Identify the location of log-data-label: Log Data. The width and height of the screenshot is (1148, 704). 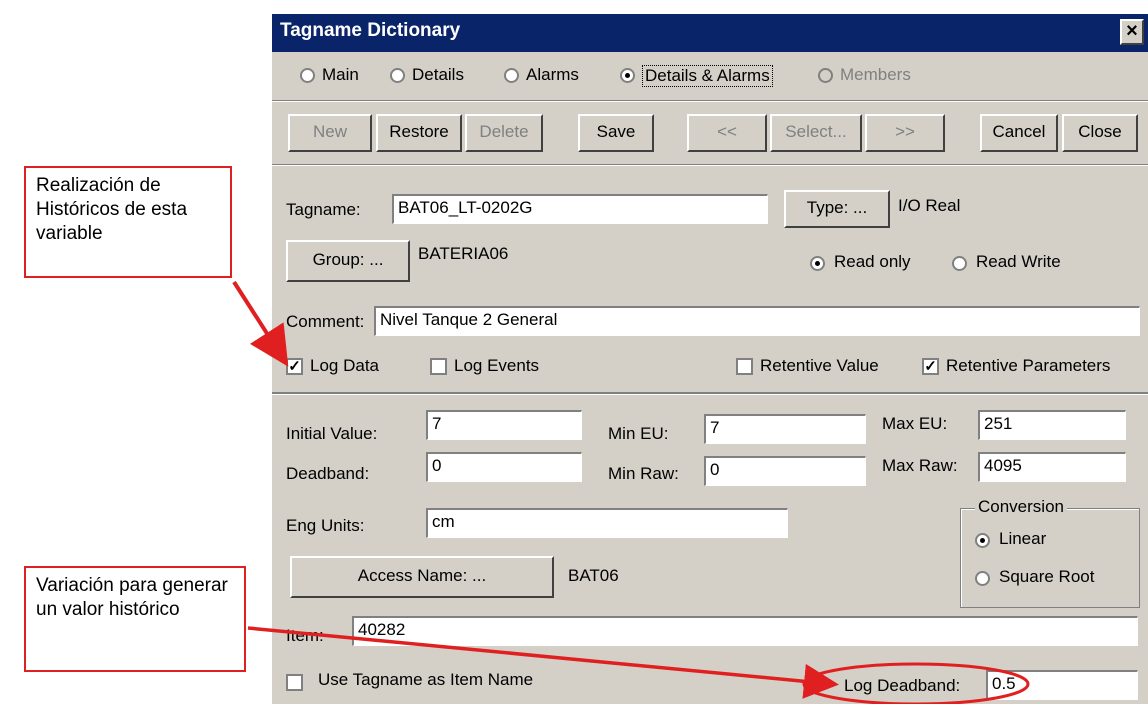
(344, 366).